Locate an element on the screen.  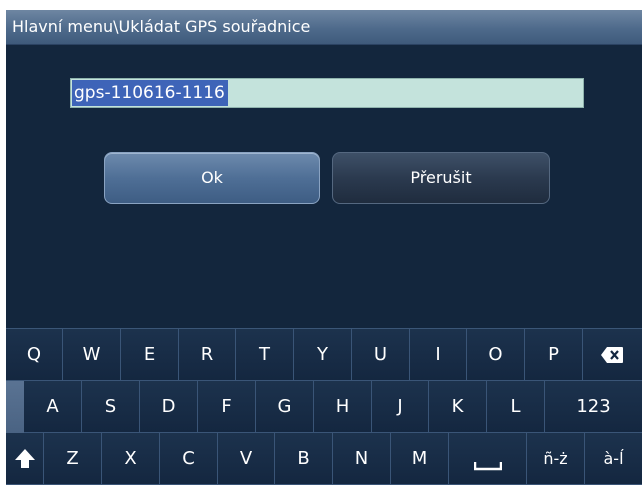
key-v: V is located at coordinates (246, 459).